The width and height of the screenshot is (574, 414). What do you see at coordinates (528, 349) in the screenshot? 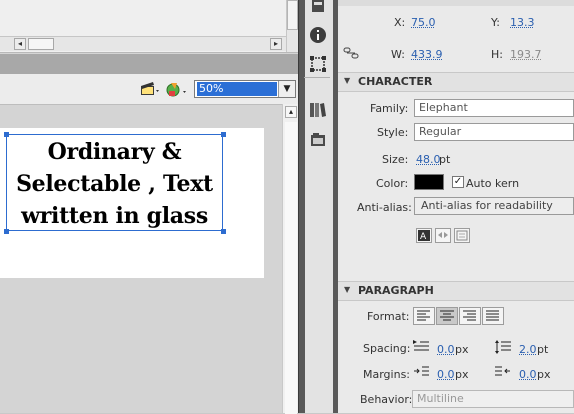
I see `line-spacing-value: 2.0` at bounding box center [528, 349].